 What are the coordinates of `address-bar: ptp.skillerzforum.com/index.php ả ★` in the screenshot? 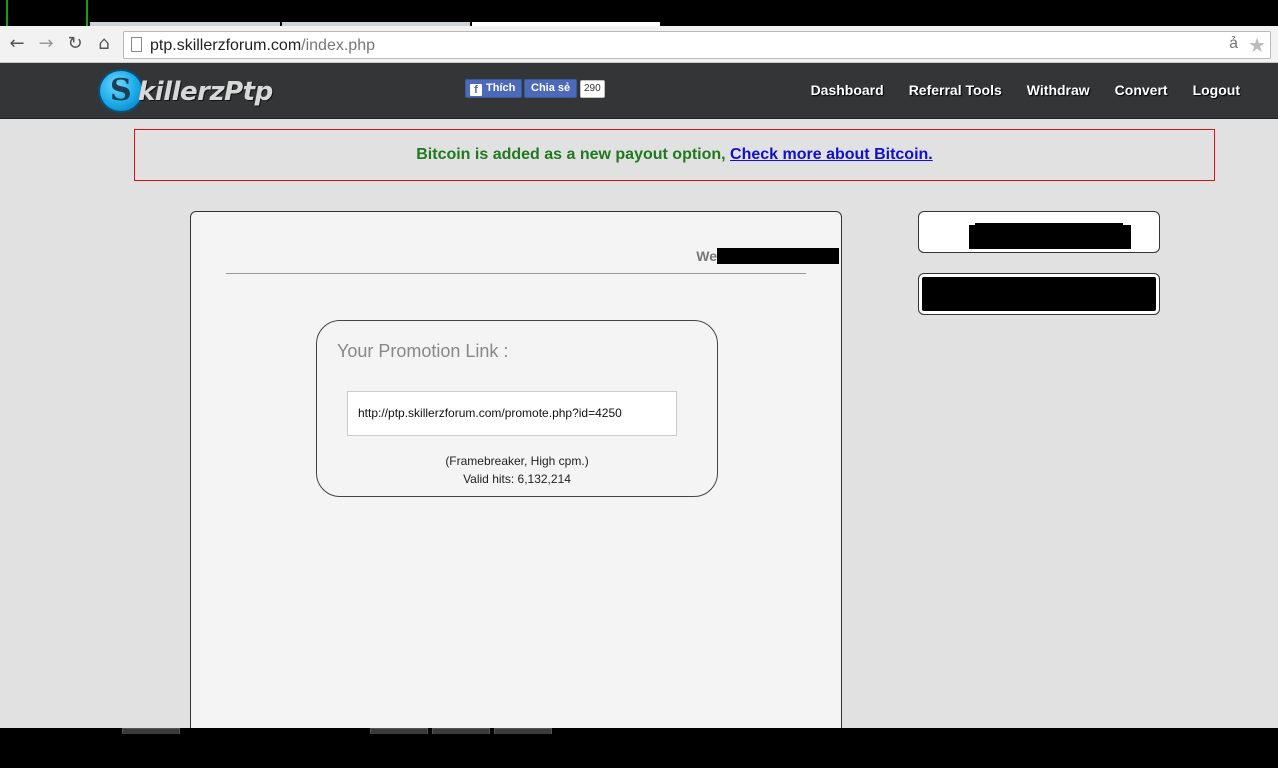 It's located at (697, 45).